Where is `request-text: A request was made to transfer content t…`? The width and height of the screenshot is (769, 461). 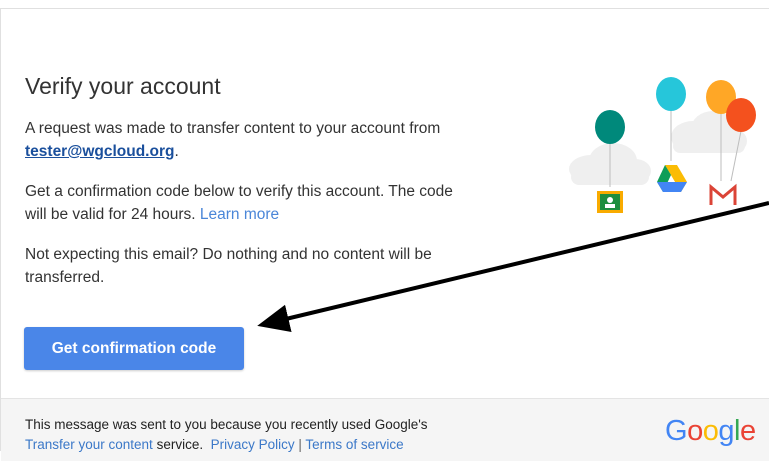 request-text: A request was made to transfer content t… is located at coordinates (233, 128).